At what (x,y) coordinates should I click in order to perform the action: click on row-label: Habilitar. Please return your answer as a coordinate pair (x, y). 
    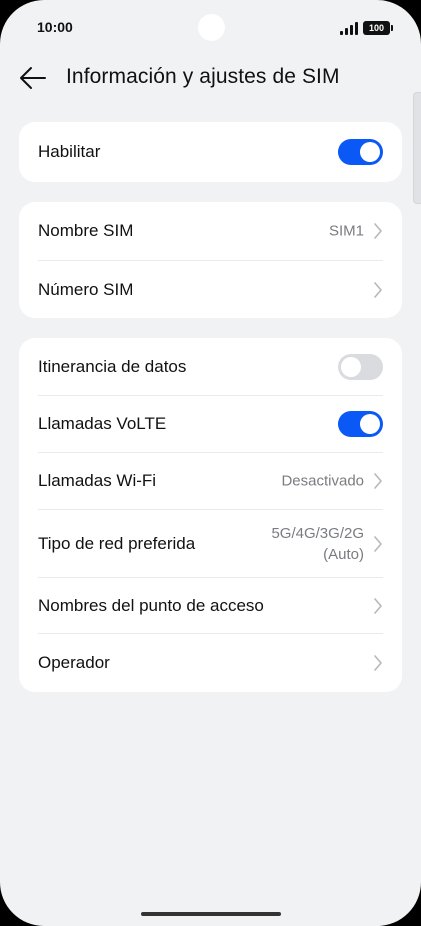
    Looking at the image, I should click on (69, 151).